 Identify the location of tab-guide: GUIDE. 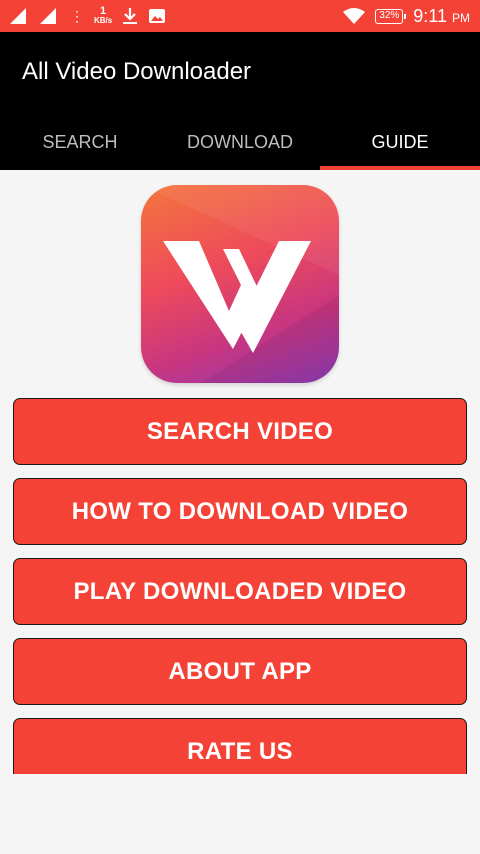
(400, 142).